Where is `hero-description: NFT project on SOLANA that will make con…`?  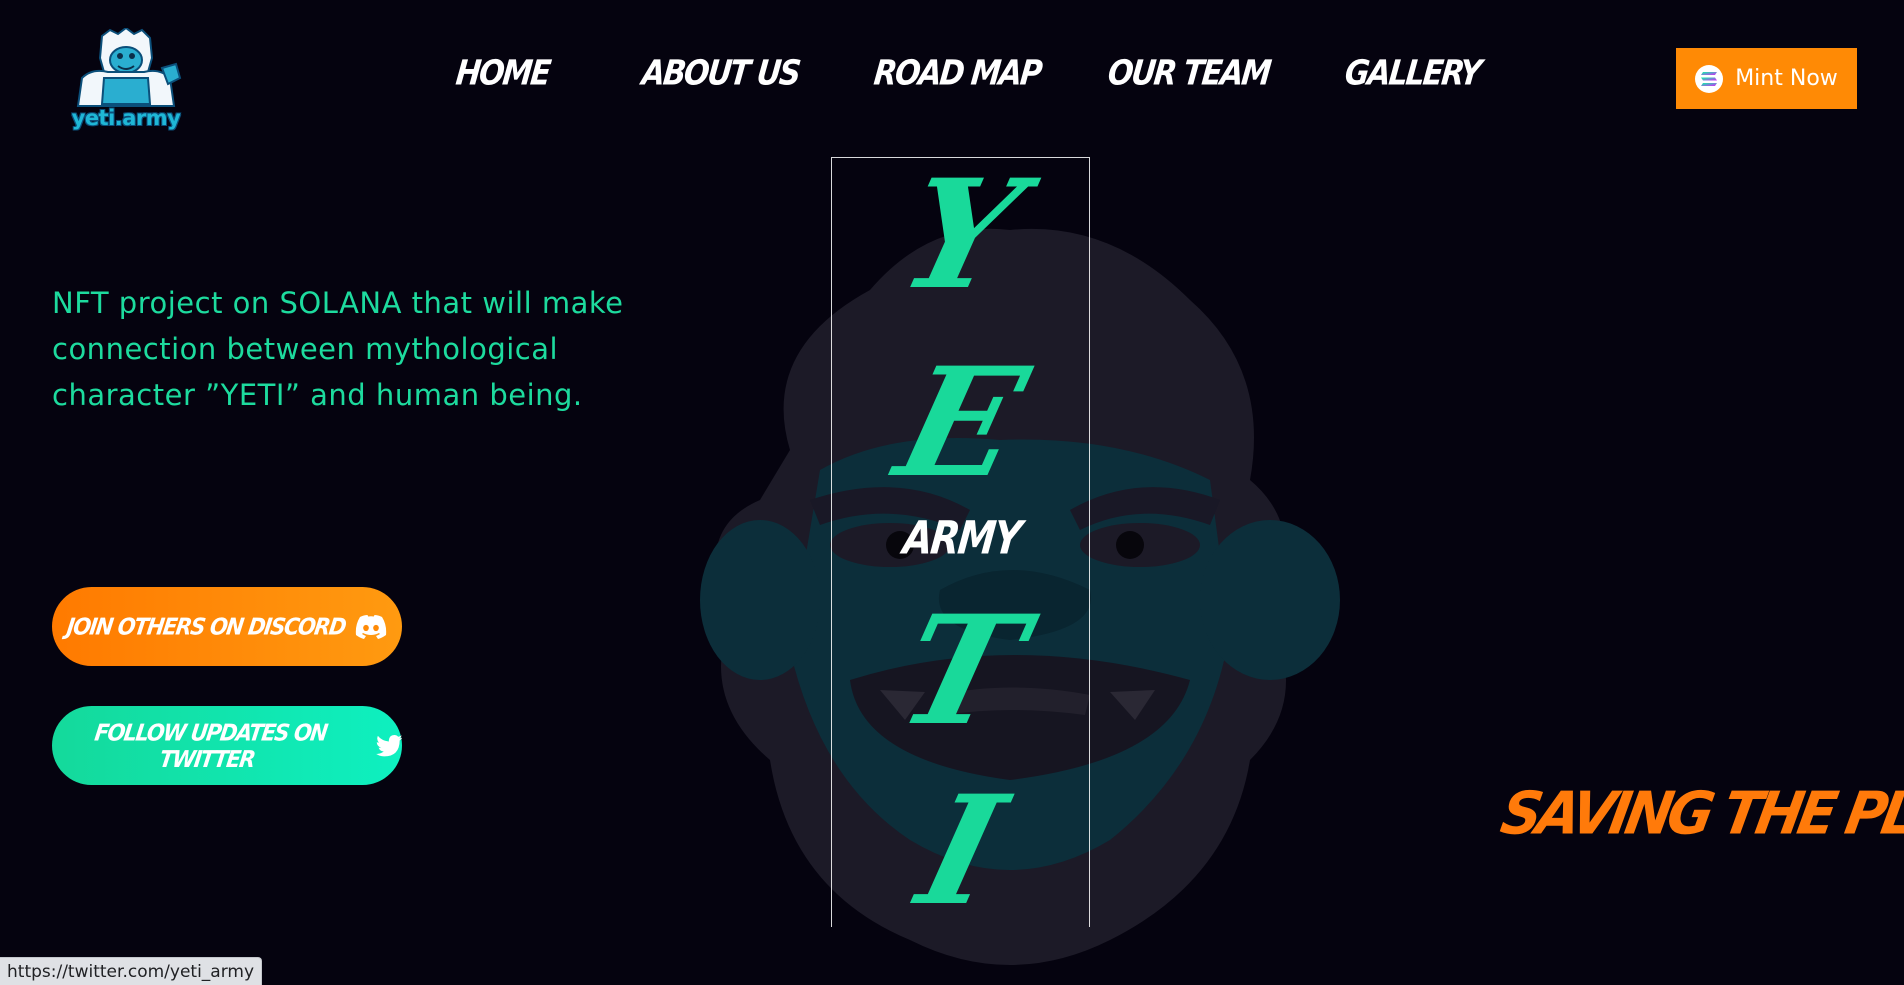 hero-description: NFT project on SOLANA that will make con… is located at coordinates (338, 349).